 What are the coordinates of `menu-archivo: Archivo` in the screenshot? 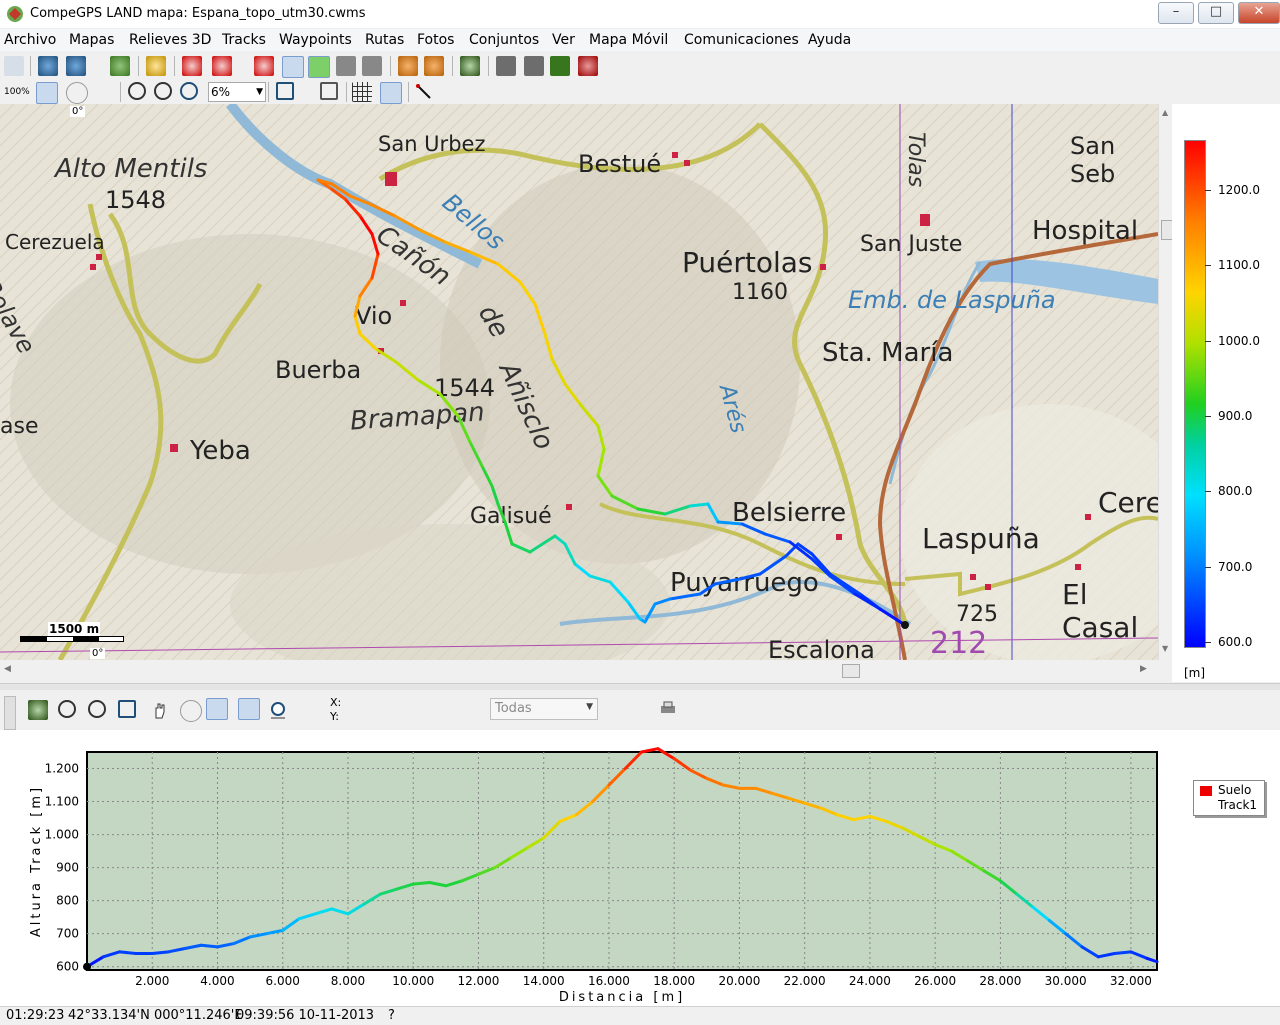 It's located at (30, 40).